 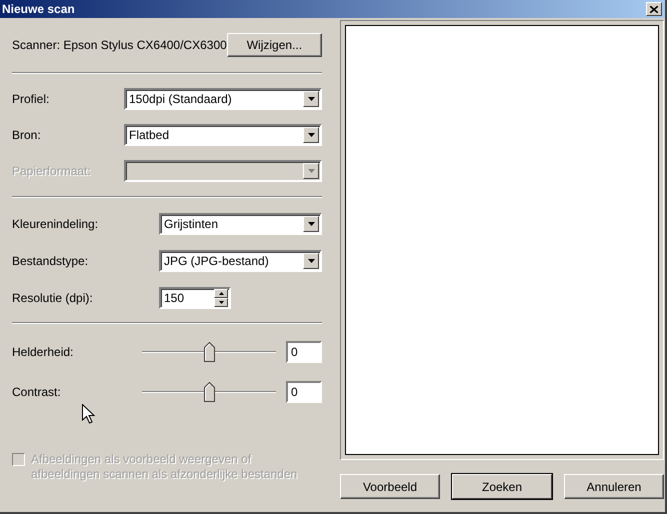 What do you see at coordinates (223, 99) in the screenshot?
I see `dropdown: 150dpi (Standaard)` at bounding box center [223, 99].